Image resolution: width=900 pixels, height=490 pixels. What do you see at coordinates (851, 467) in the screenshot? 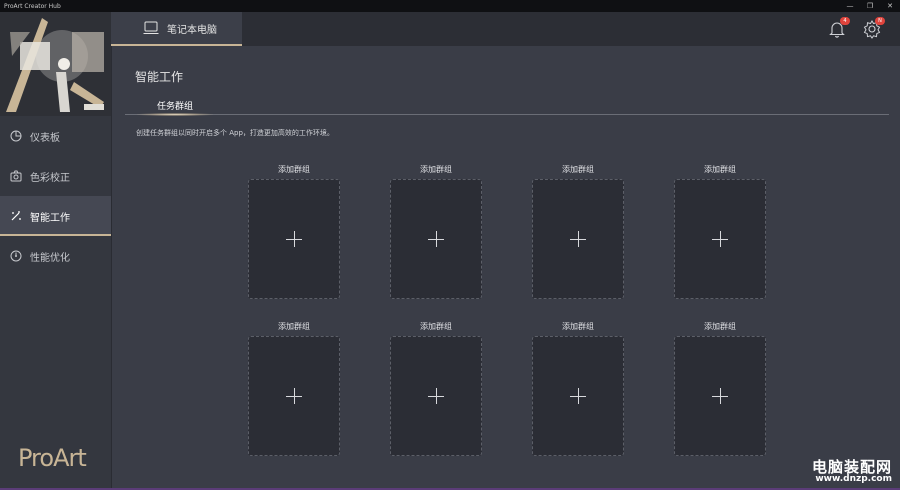
I see `watermark-text: 电脑装配网` at bounding box center [851, 467].